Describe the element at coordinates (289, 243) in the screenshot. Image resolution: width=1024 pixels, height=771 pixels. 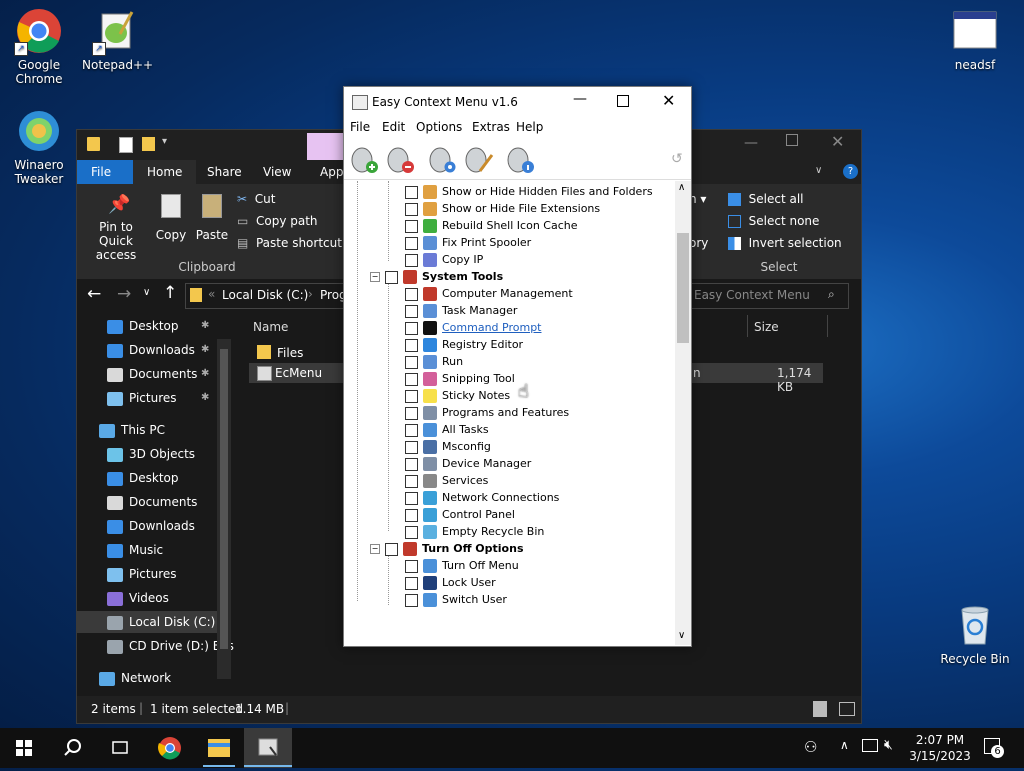
I see `paste-shortcut-button: ▤ Paste shortcut` at that location.